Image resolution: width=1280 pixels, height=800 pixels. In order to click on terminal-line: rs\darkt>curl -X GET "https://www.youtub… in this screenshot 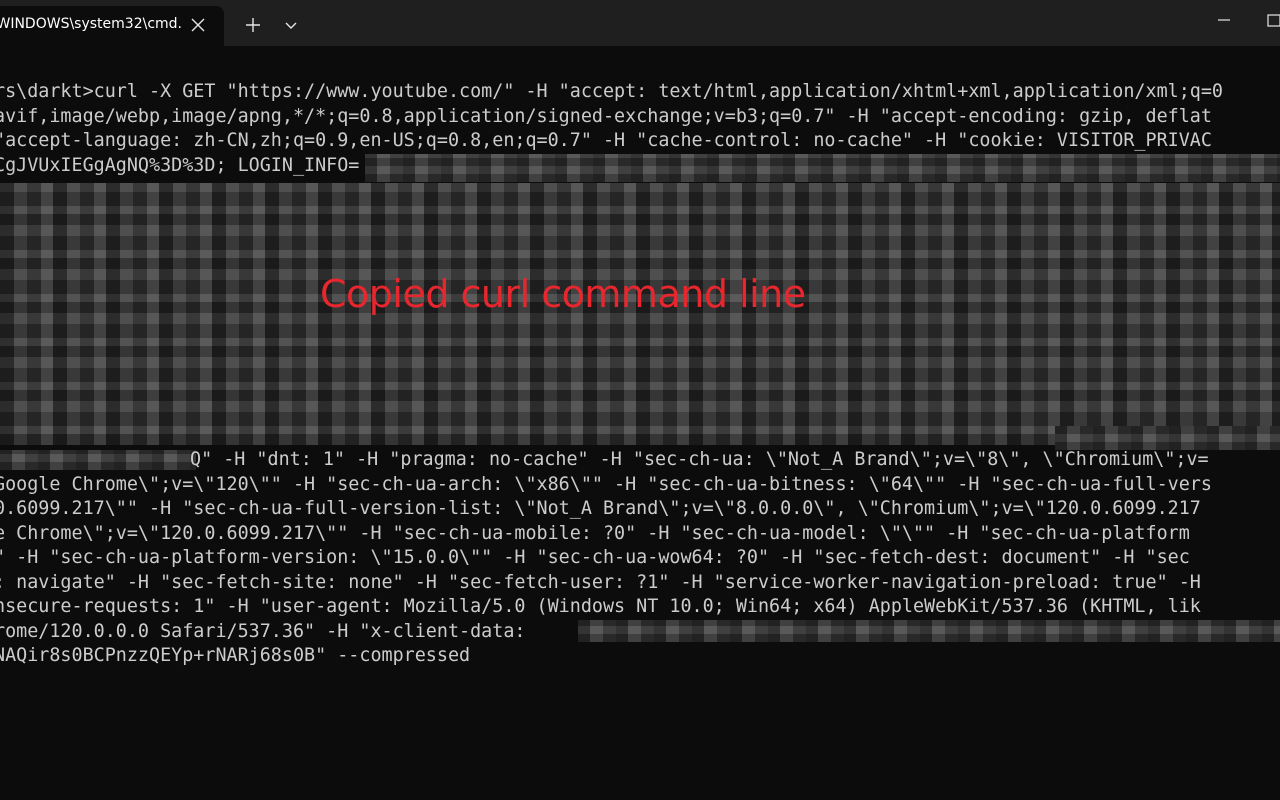, I will do `click(612, 91)`.